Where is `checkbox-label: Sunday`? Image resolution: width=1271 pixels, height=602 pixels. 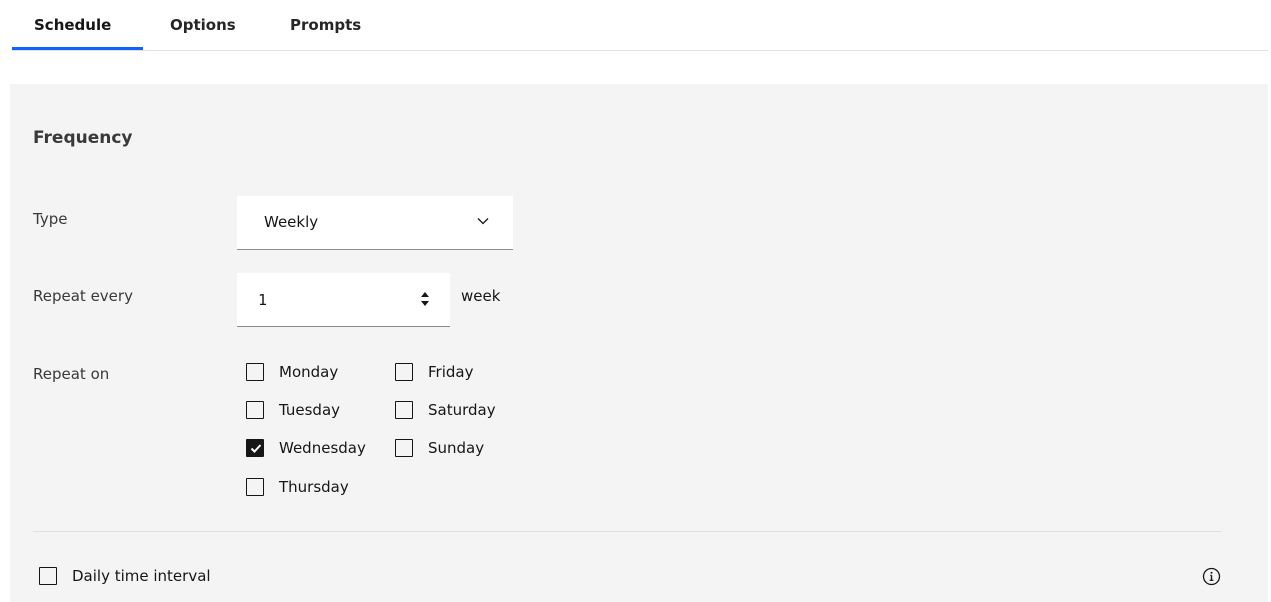
checkbox-label: Sunday is located at coordinates (456, 448).